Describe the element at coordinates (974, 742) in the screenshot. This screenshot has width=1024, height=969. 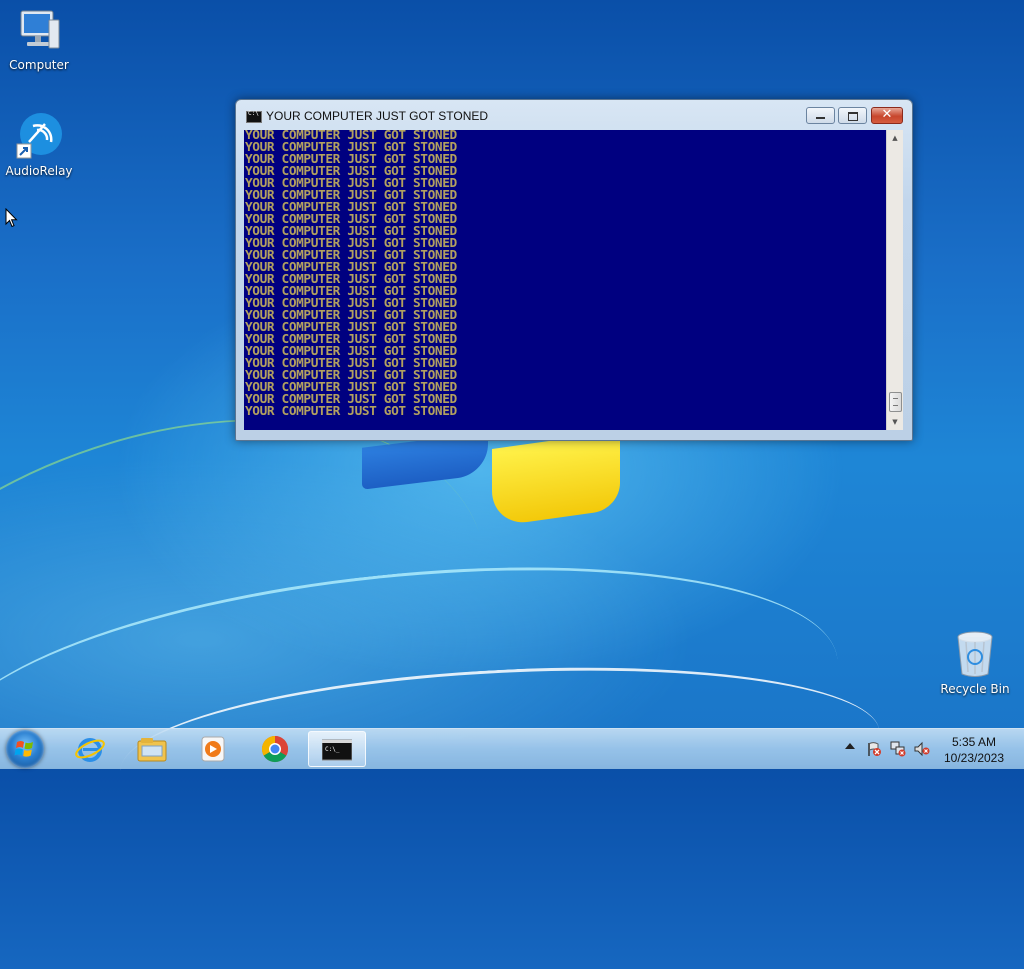
I see `clock-time: 5:35 AM` at that location.